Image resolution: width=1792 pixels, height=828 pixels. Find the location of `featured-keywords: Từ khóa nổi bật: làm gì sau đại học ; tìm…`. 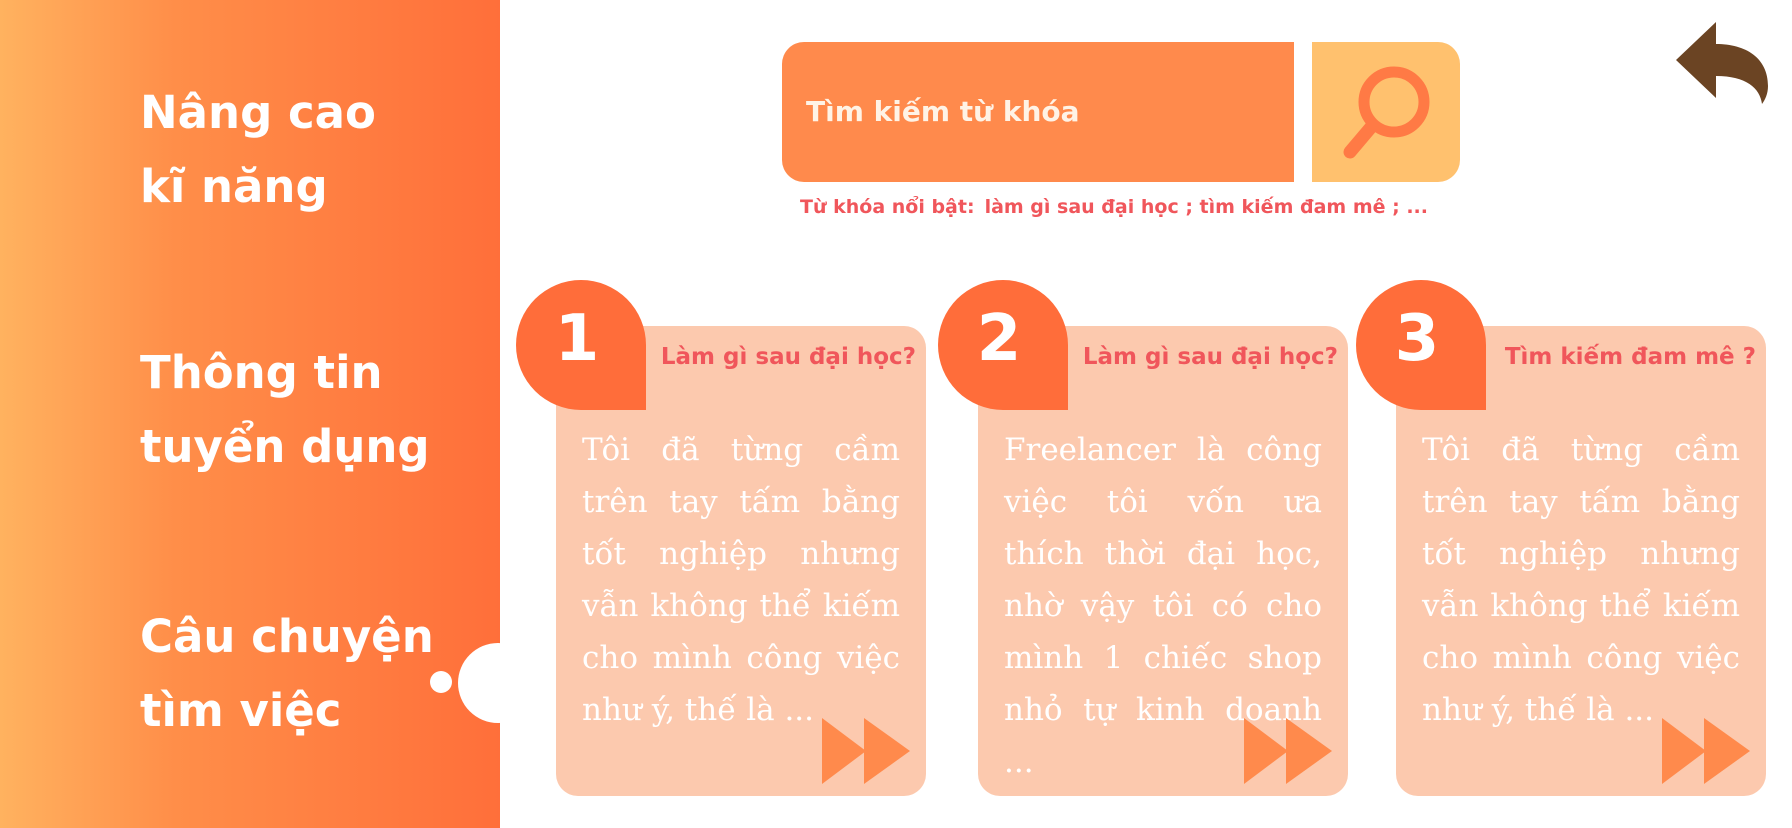

featured-keywords: Từ khóa nổi bật: làm gì sau đại học ; tìm… is located at coordinates (1150, 207).